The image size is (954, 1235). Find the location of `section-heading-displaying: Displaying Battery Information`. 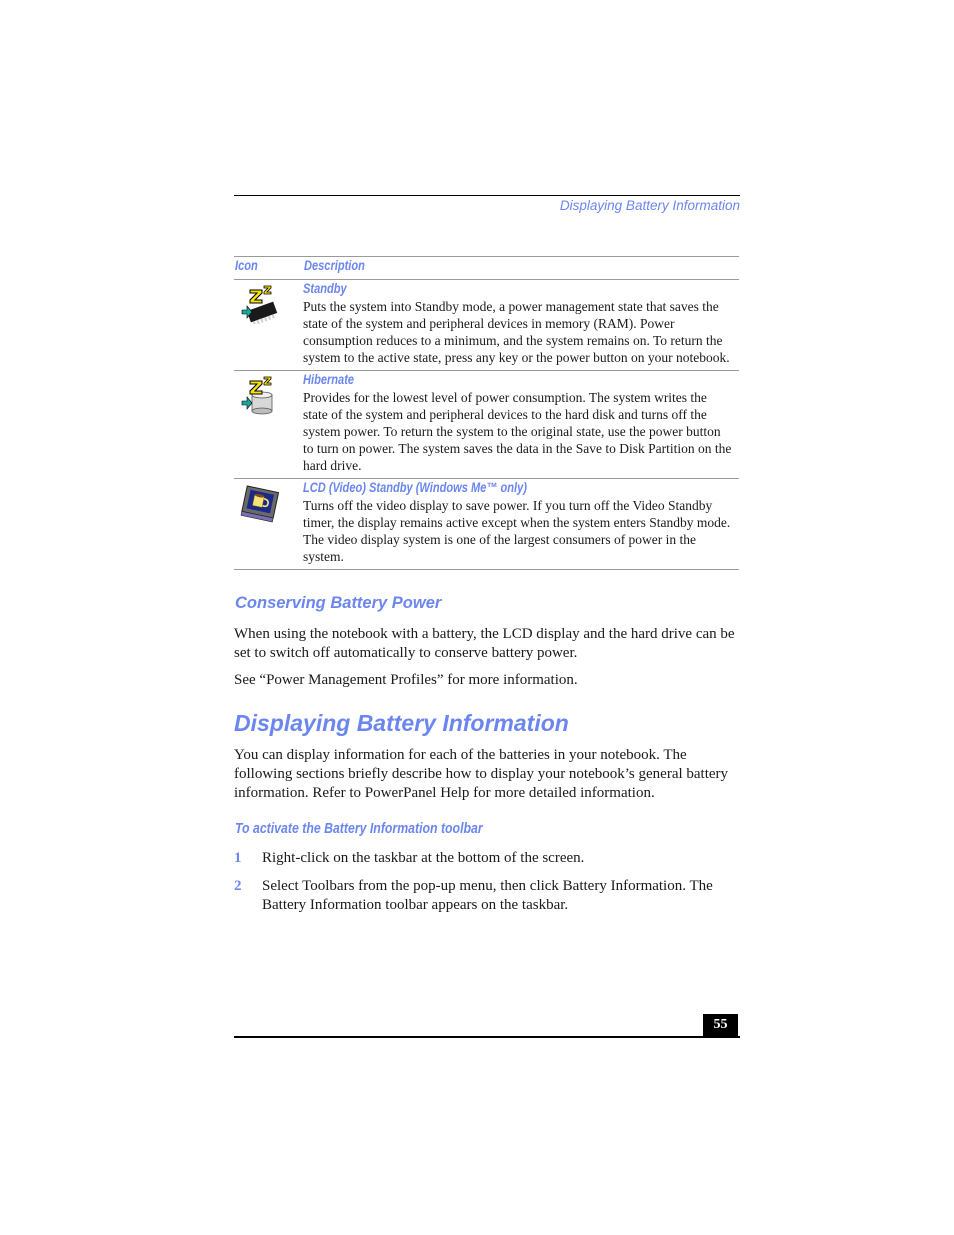

section-heading-displaying: Displaying Battery Information is located at coordinates (401, 723).